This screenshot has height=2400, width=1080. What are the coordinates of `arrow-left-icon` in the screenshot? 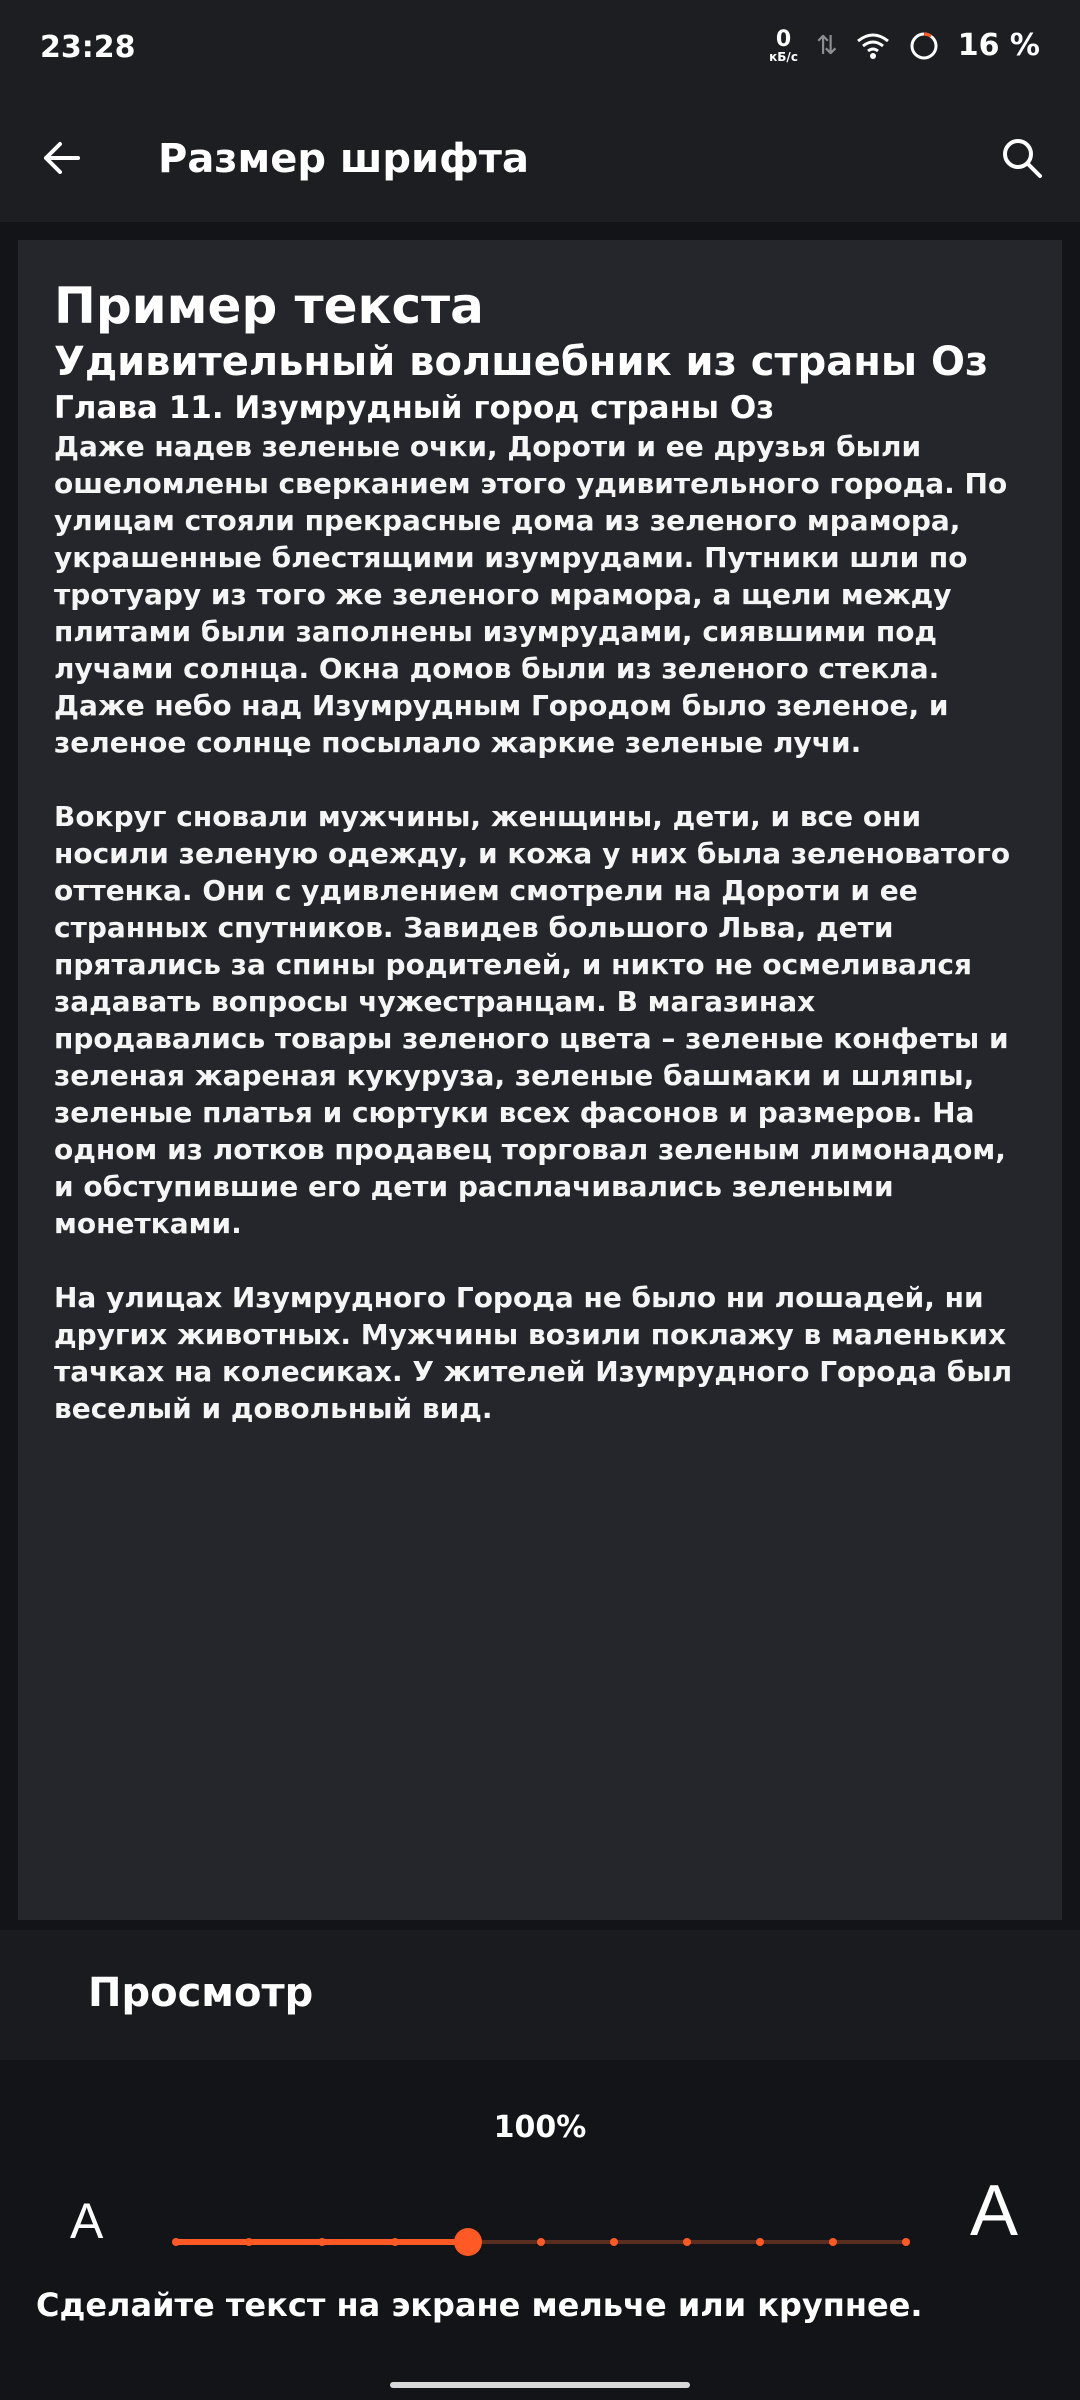 It's located at (62, 158).